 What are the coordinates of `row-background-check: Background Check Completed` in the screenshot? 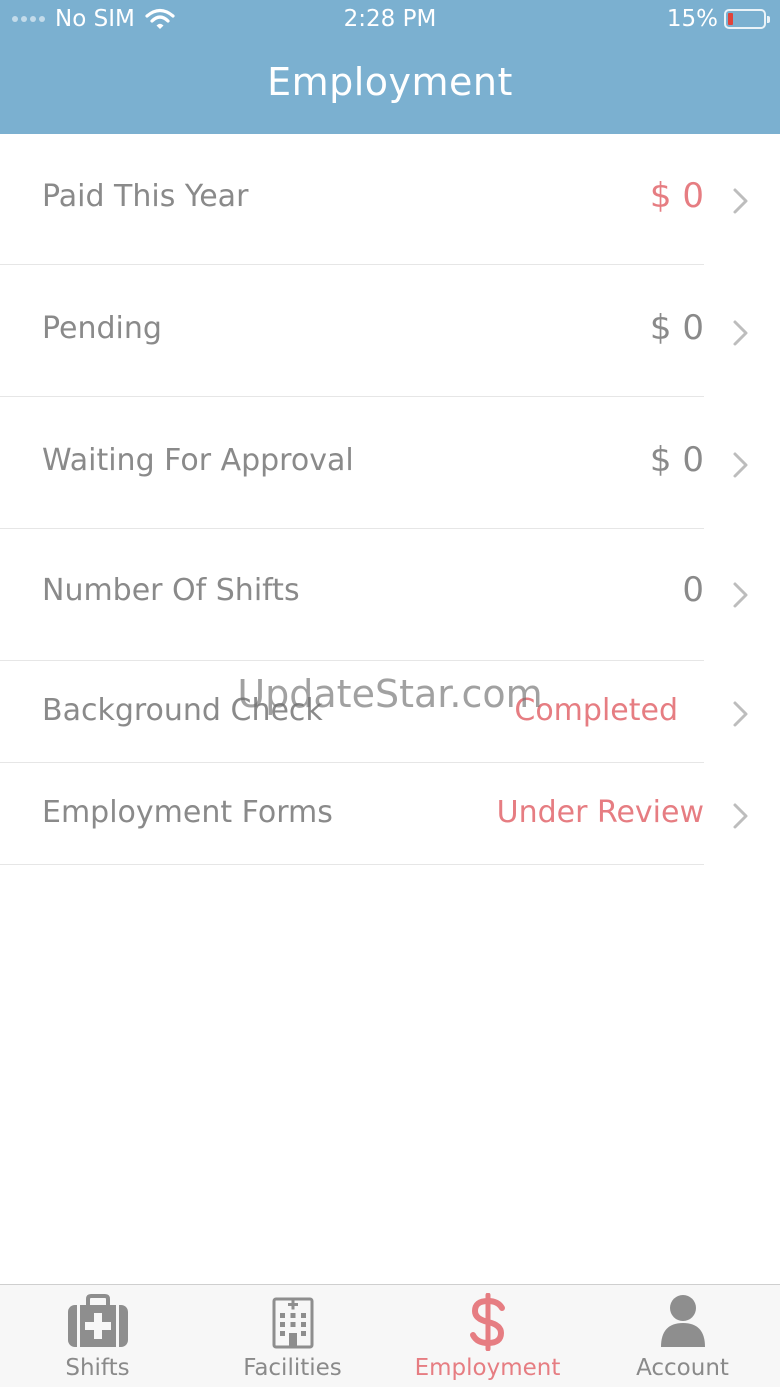 It's located at (390, 712).